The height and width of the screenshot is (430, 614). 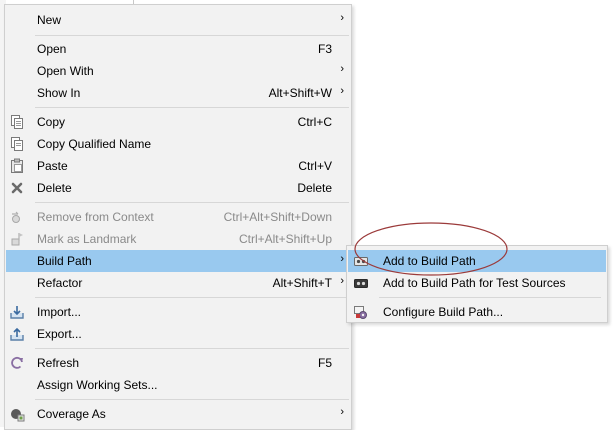 What do you see at coordinates (178, 261) in the screenshot?
I see `menu-item-build-path: Build Path ›` at bounding box center [178, 261].